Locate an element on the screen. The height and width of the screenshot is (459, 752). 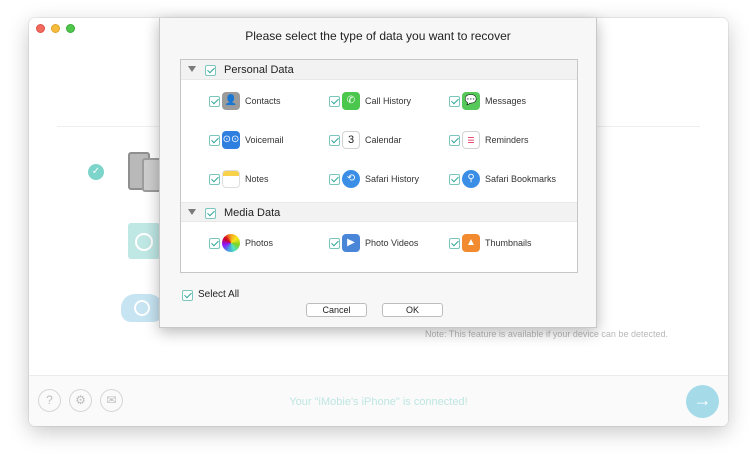
minimize-window-button is located at coordinates (55, 28).